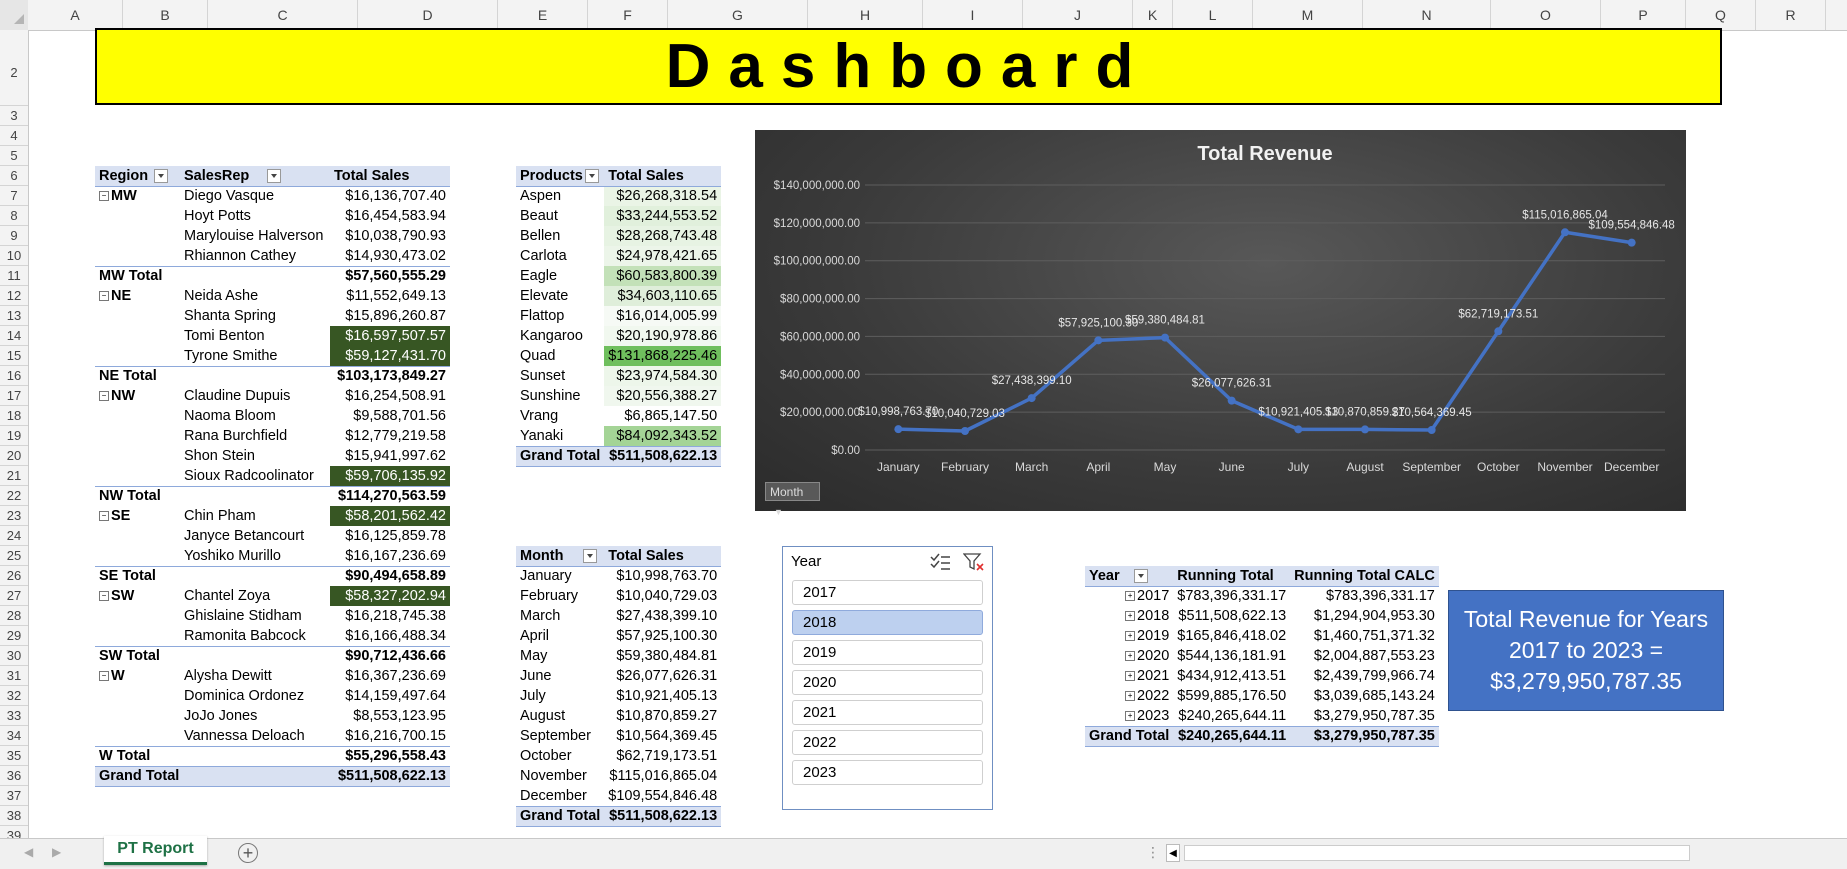 The height and width of the screenshot is (869, 1847). What do you see at coordinates (1129, 576) in the screenshot?
I see `year-header: Year` at bounding box center [1129, 576].